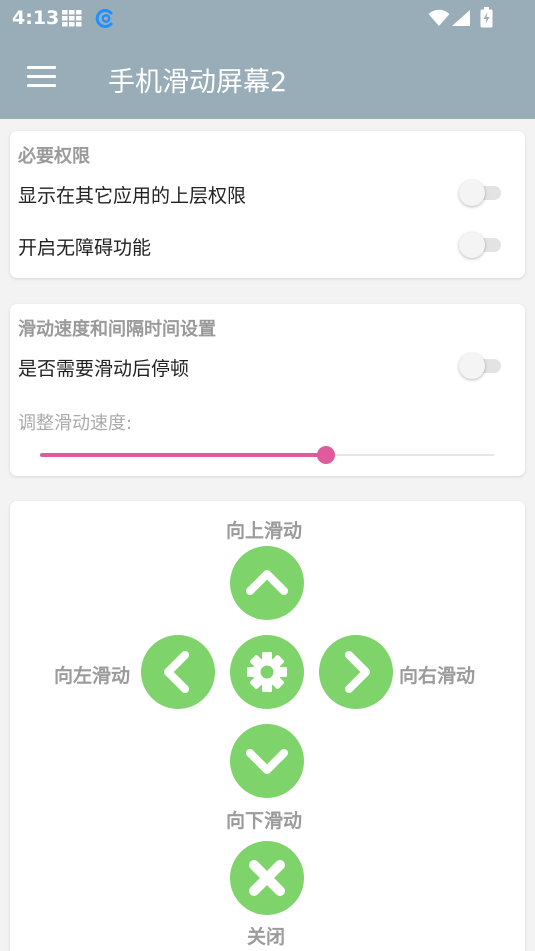  I want to click on chevron-right-icon, so click(357, 672).